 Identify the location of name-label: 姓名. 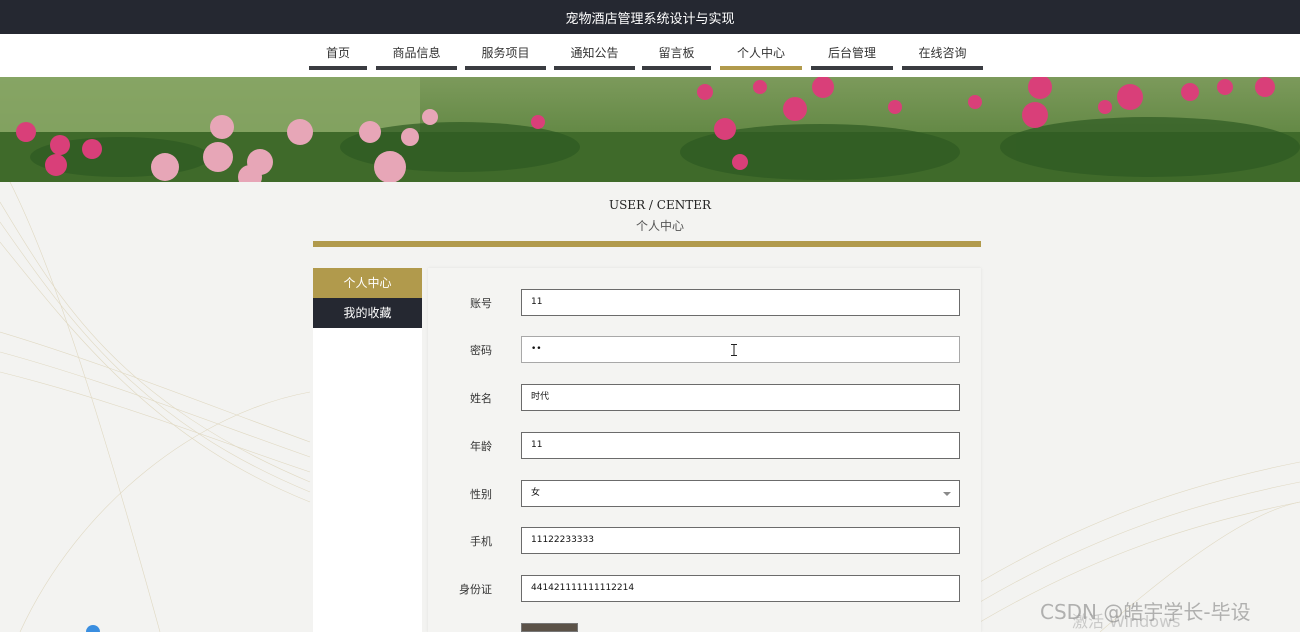
(481, 398).